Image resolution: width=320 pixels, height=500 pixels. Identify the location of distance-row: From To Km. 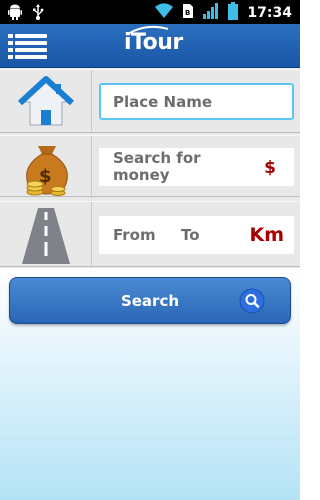
(150, 234).